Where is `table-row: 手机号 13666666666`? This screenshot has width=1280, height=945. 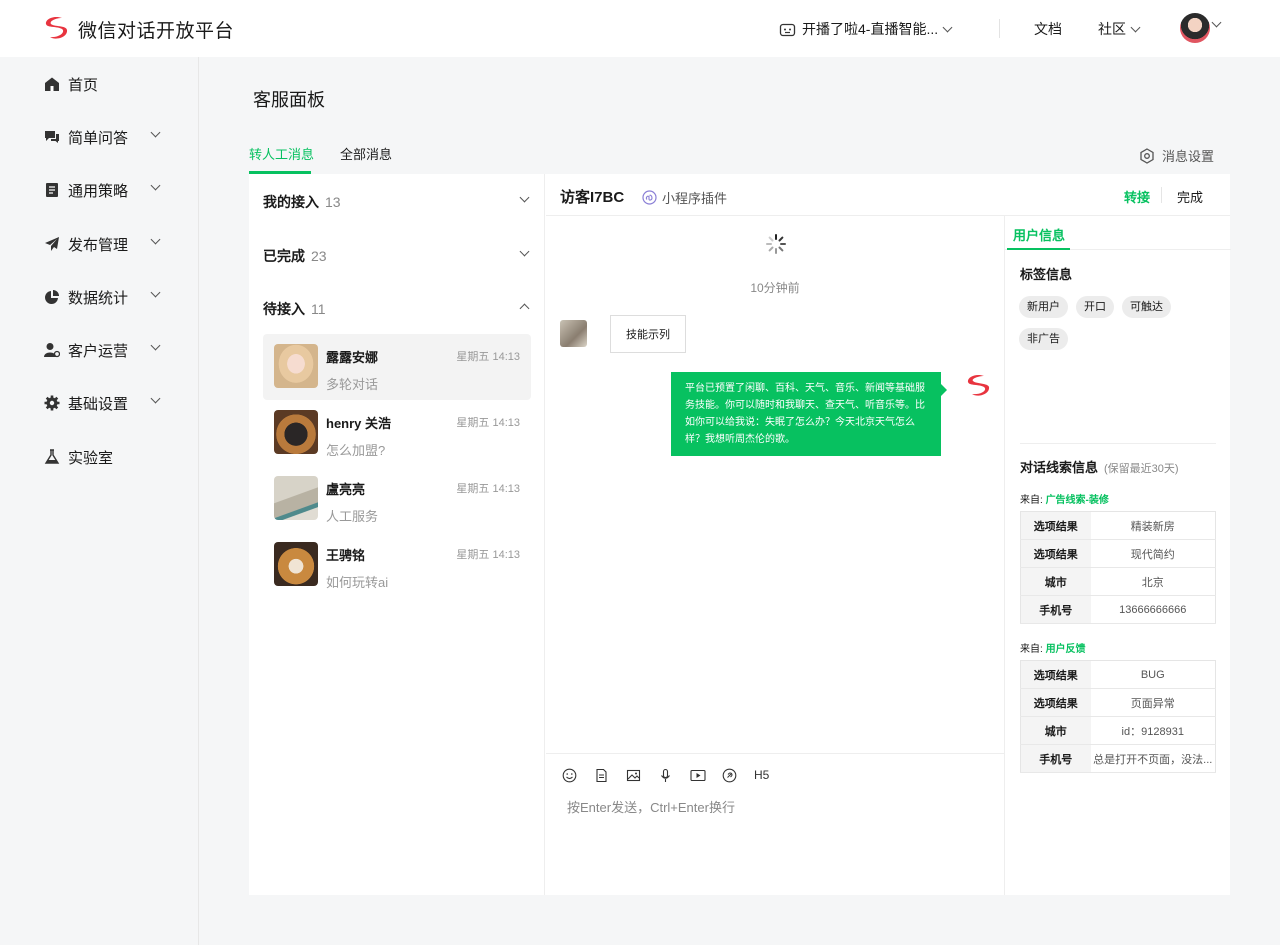
table-row: 手机号 13666666666 is located at coordinates (1118, 609).